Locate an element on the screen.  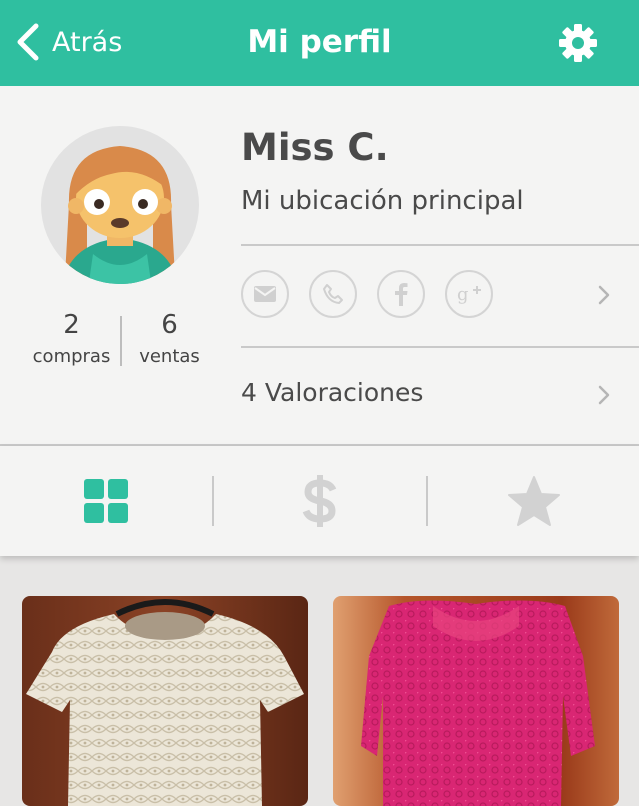
mail-button is located at coordinates (265, 294).